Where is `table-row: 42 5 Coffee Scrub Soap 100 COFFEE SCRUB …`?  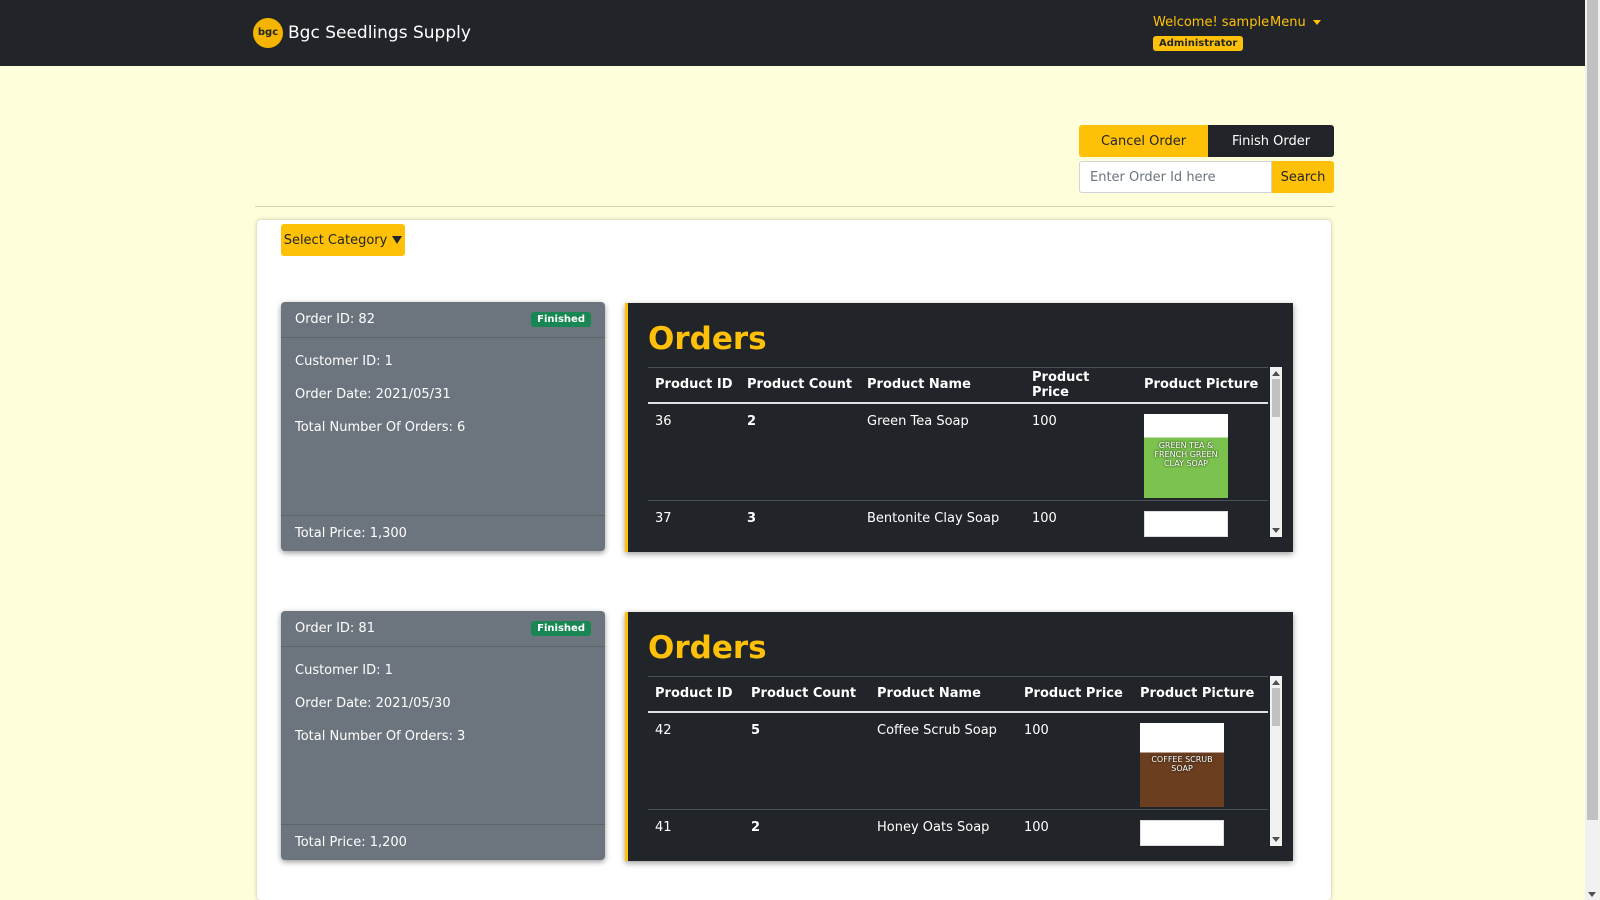
table-row: 42 5 Coffee Scrub Soap 100 COFFEE SCRUB … is located at coordinates (958, 761).